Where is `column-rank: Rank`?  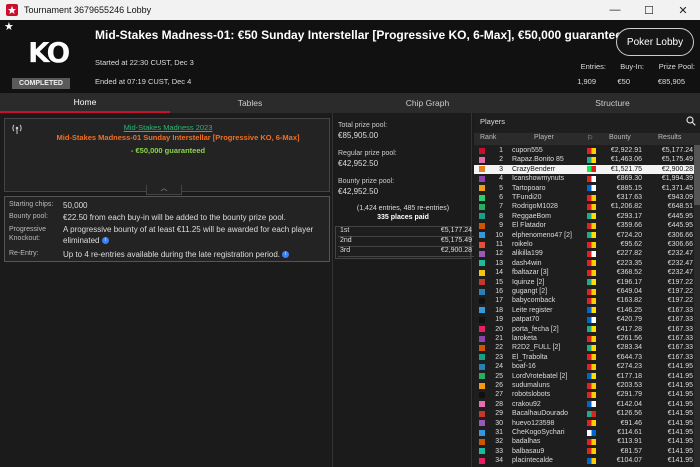 column-rank: Rank is located at coordinates (488, 137).